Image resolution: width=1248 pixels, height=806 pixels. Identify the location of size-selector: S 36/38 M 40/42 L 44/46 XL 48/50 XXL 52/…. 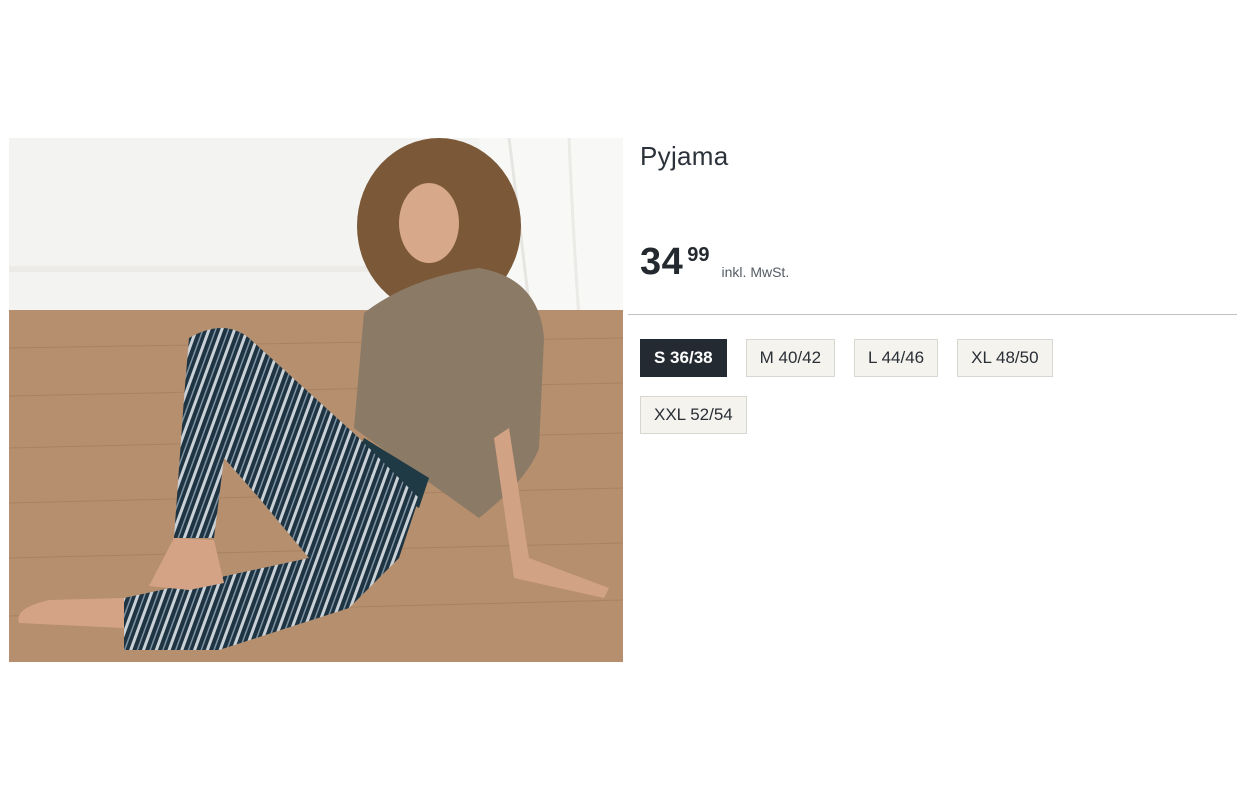
(890, 386).